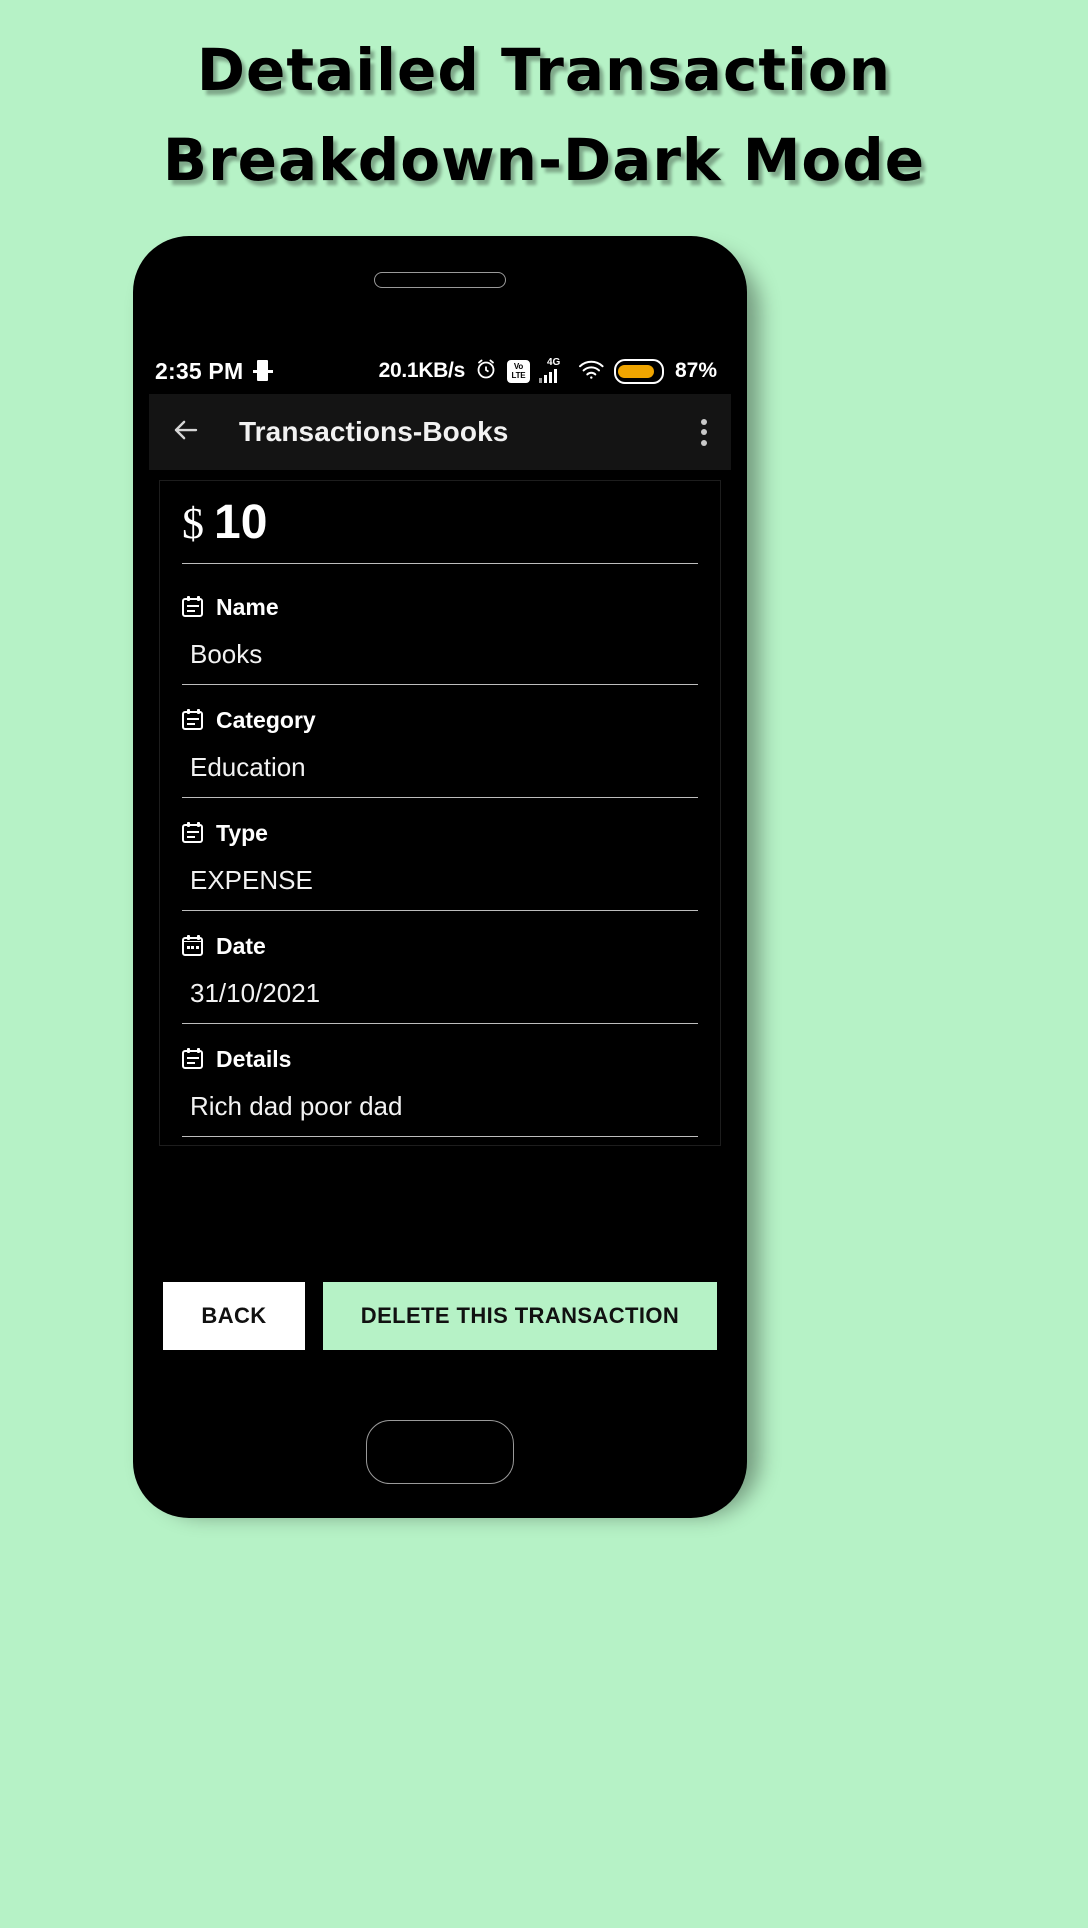  I want to click on status-bar-left: 2:35 PM, so click(214, 371).